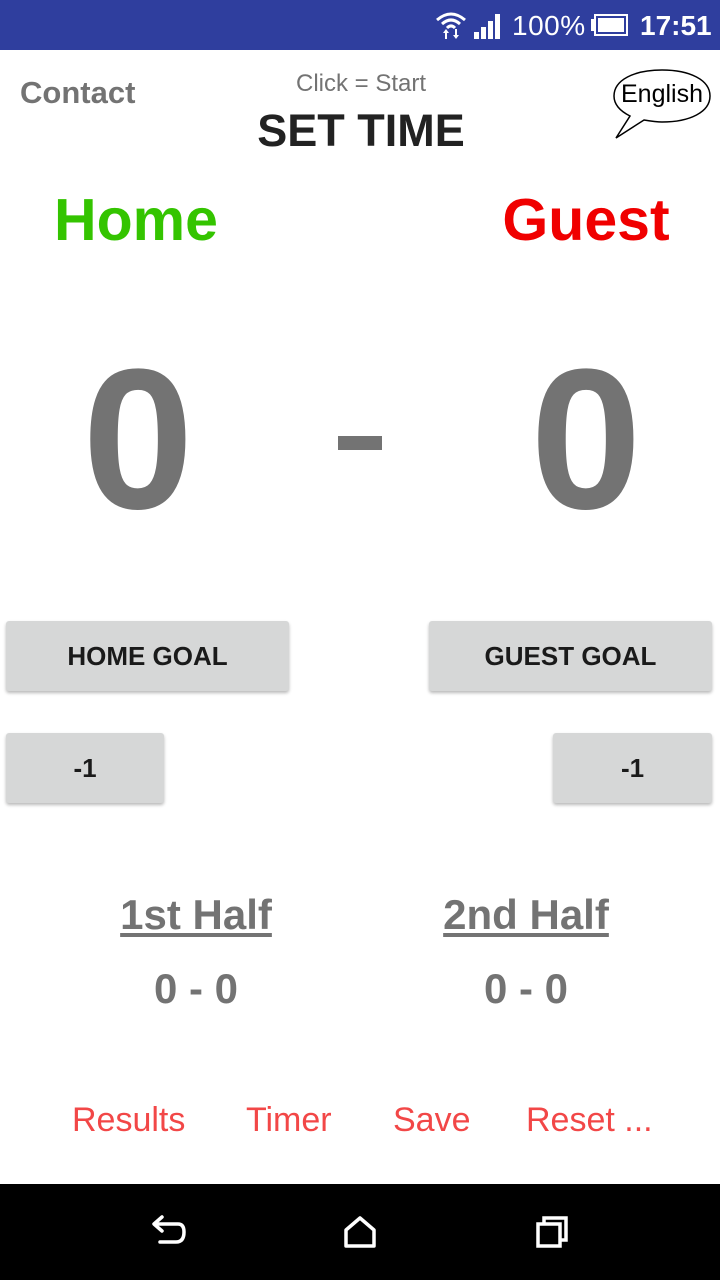 This screenshot has height=1280, width=720. What do you see at coordinates (609, 25) in the screenshot?
I see `battery-icon` at bounding box center [609, 25].